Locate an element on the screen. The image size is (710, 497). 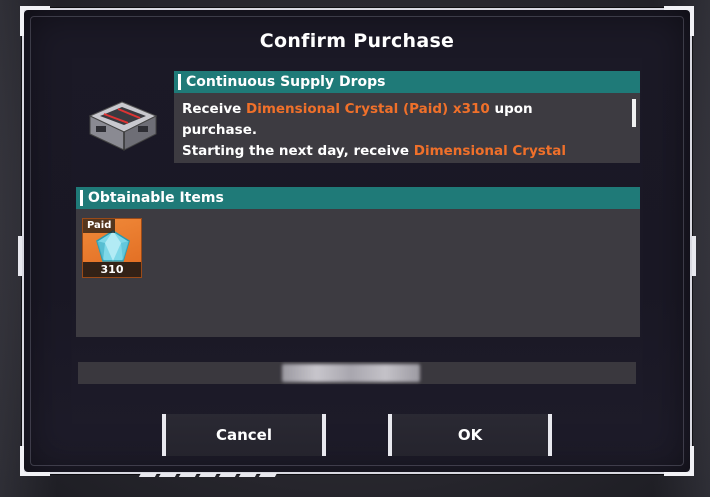
supply-crate-icon is located at coordinates (122, 121).